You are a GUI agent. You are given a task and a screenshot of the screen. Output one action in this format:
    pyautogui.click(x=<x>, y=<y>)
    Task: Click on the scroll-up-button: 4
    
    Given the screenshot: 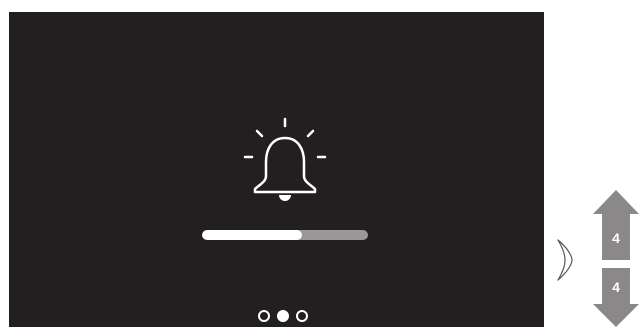 What is the action you would take?
    pyautogui.click(x=615, y=225)
    